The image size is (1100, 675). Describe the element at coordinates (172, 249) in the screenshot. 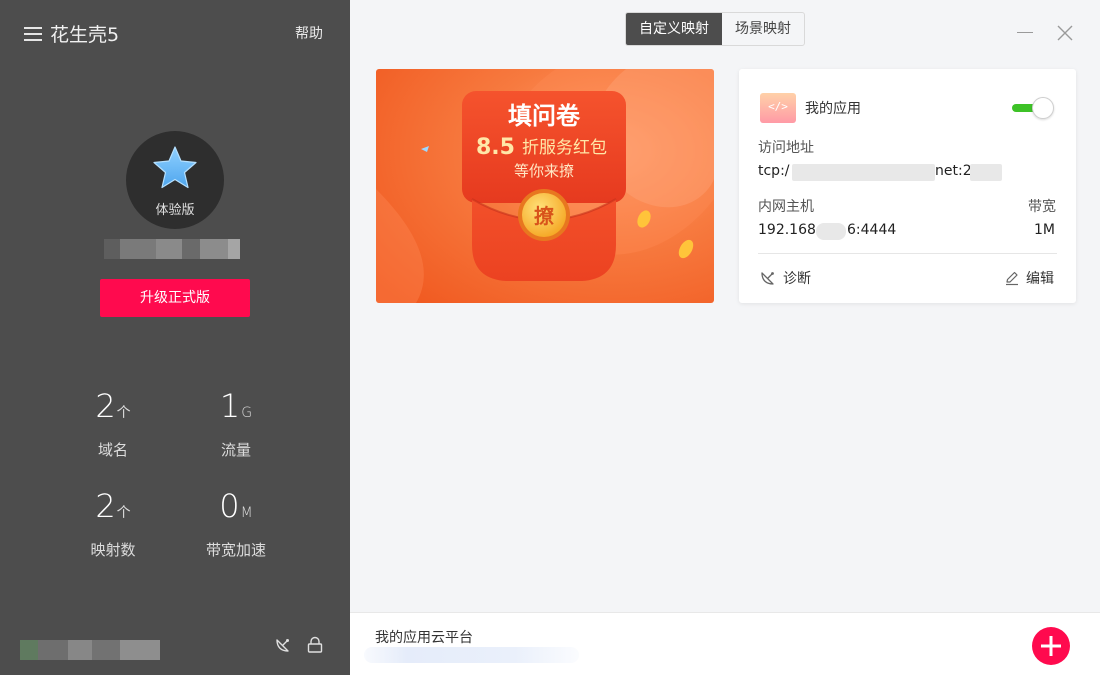

I see `masked-username` at that location.